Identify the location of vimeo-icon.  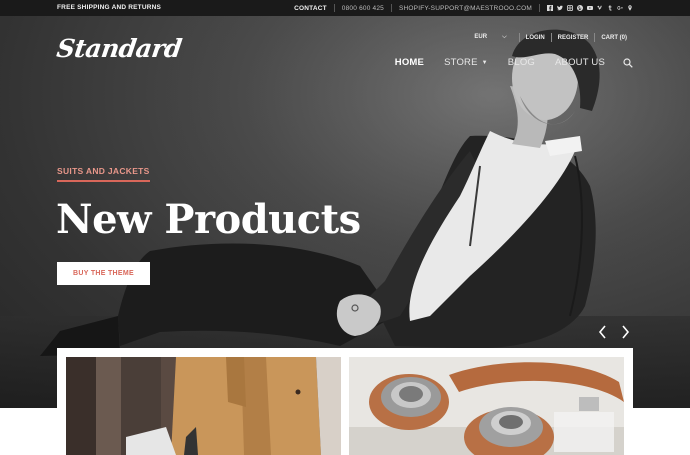
(600, 8).